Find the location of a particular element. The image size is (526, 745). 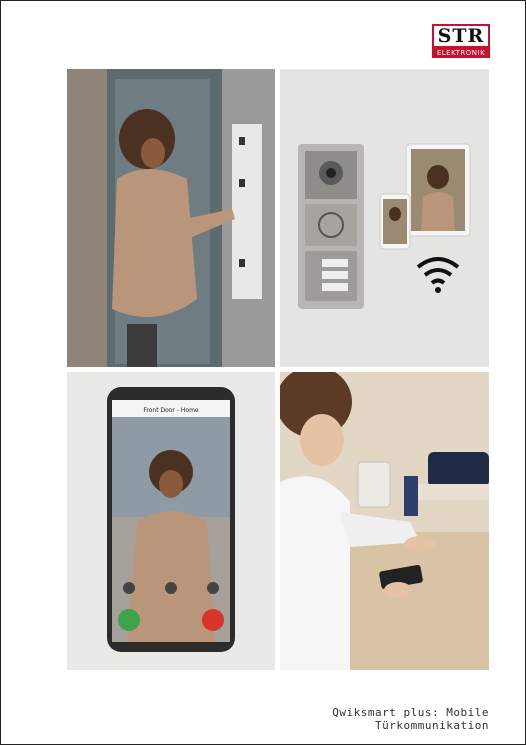

logo-top-text: STR is located at coordinates (461, 36).